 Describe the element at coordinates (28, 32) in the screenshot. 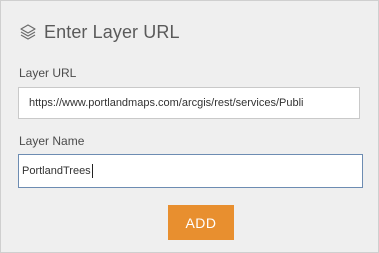

I see `layers-icon` at that location.